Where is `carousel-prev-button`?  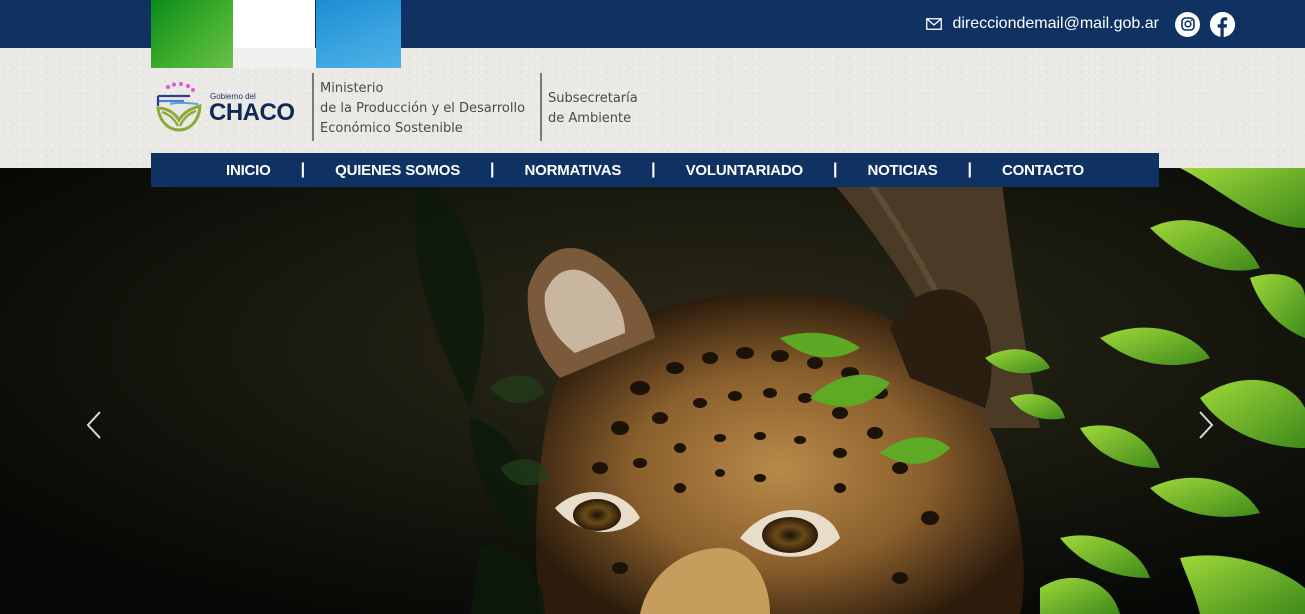
carousel-prev-button is located at coordinates (98, 430).